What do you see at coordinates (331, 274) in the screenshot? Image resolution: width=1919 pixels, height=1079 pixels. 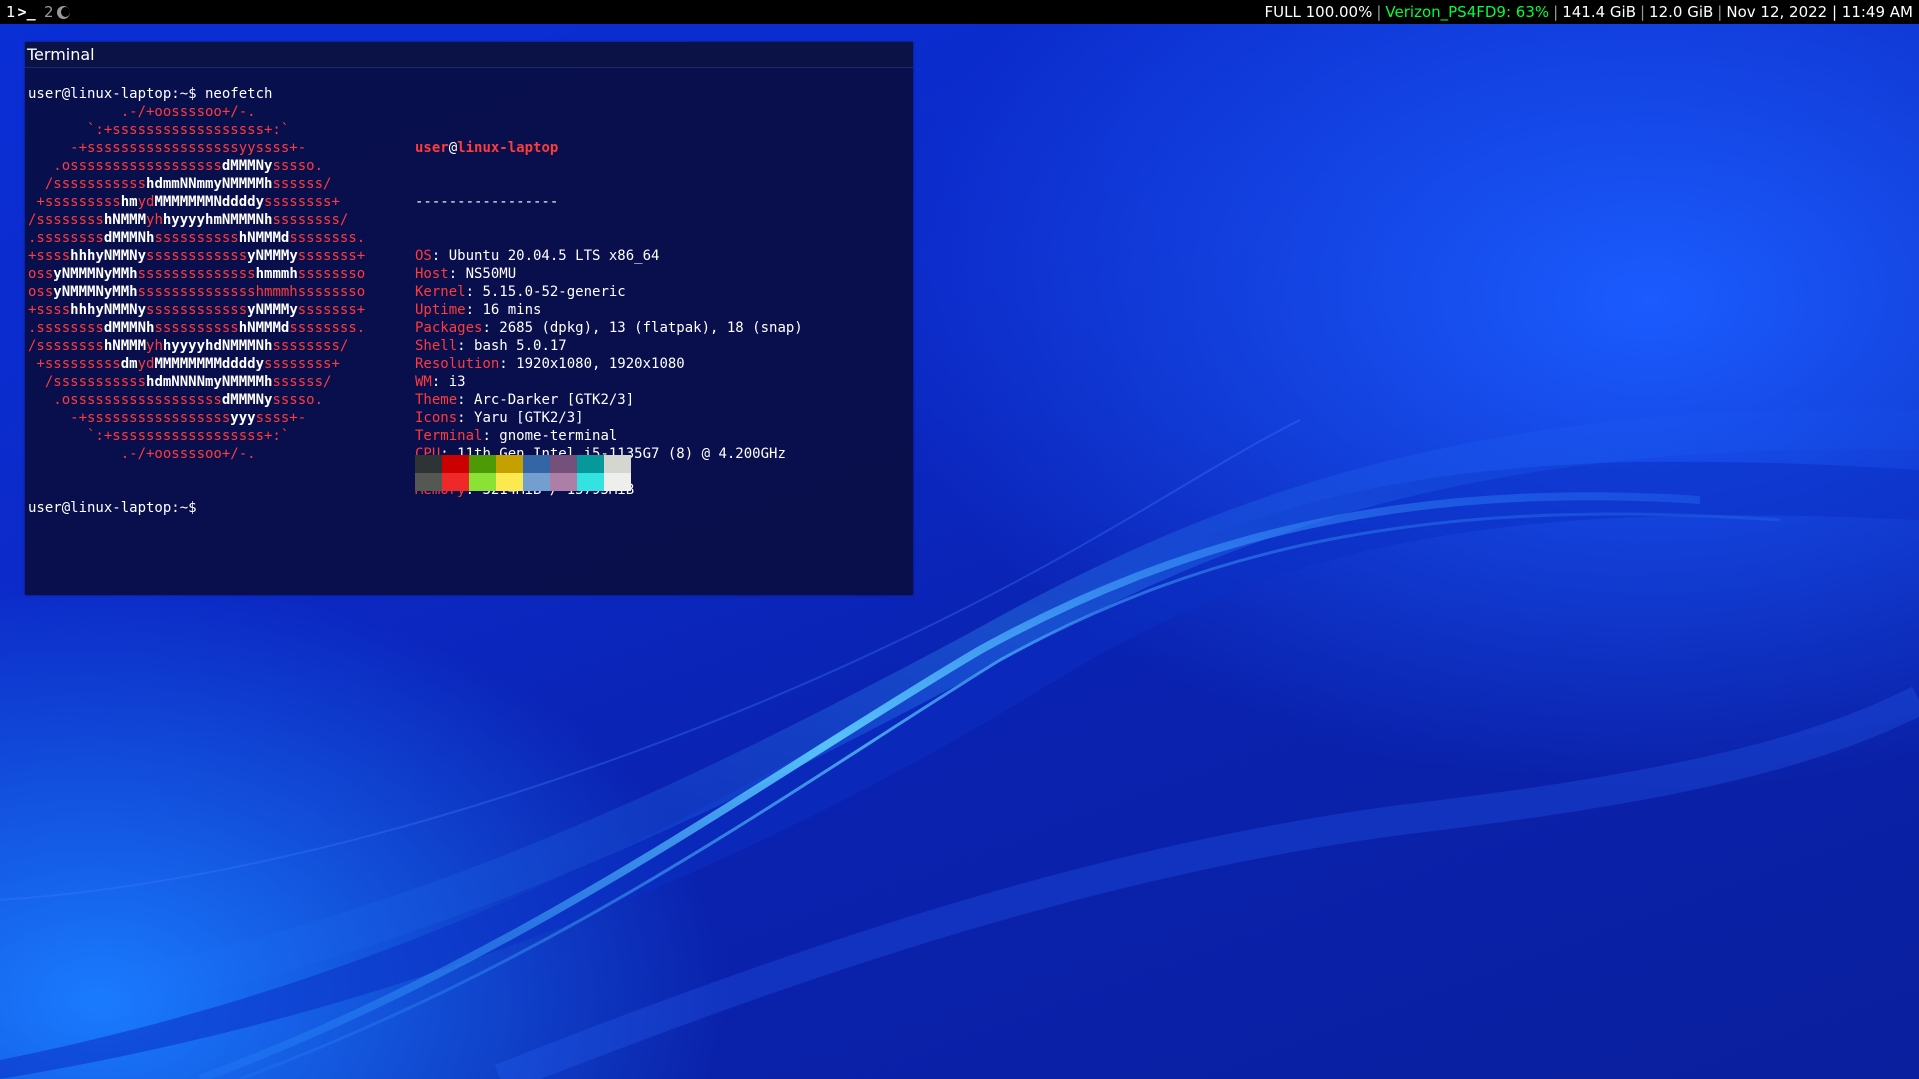 I see `logo-segment: ssssssso` at bounding box center [331, 274].